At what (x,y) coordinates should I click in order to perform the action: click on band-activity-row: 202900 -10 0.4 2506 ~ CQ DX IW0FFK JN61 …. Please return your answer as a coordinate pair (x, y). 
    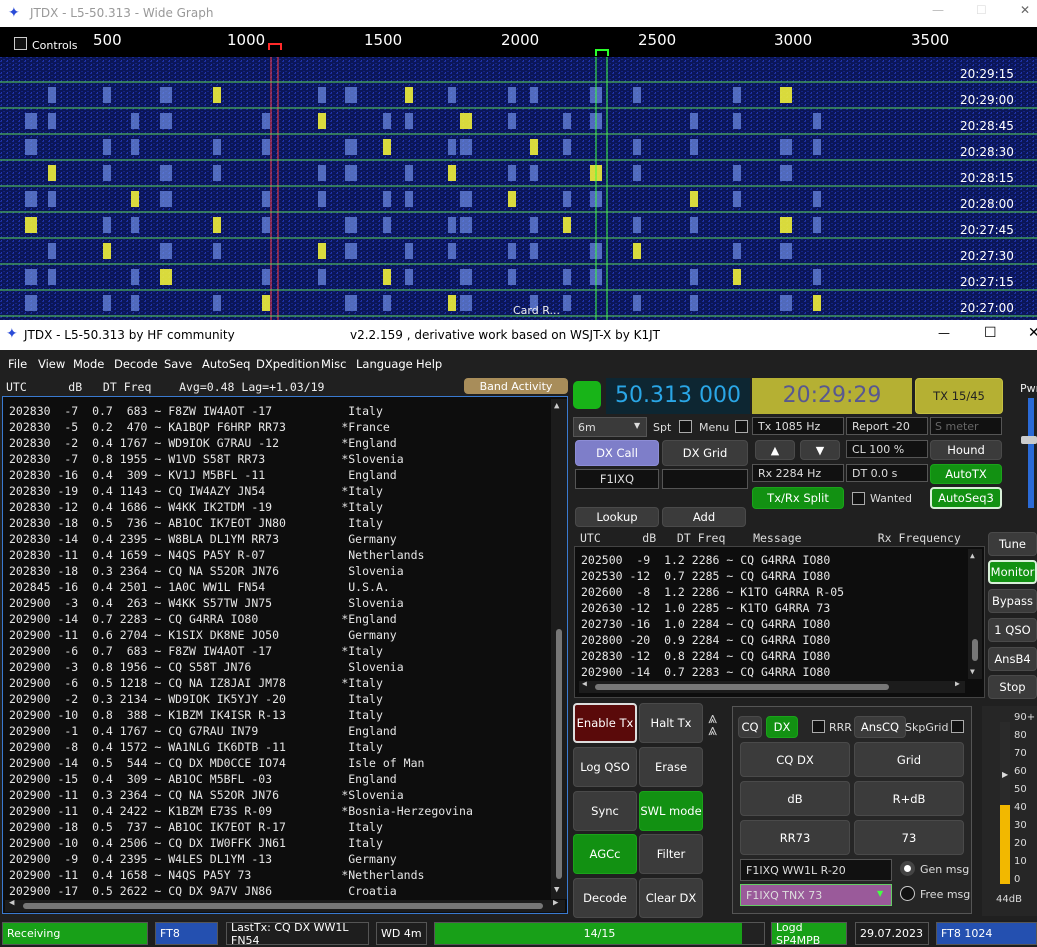
    Looking at the image, I should click on (196, 843).